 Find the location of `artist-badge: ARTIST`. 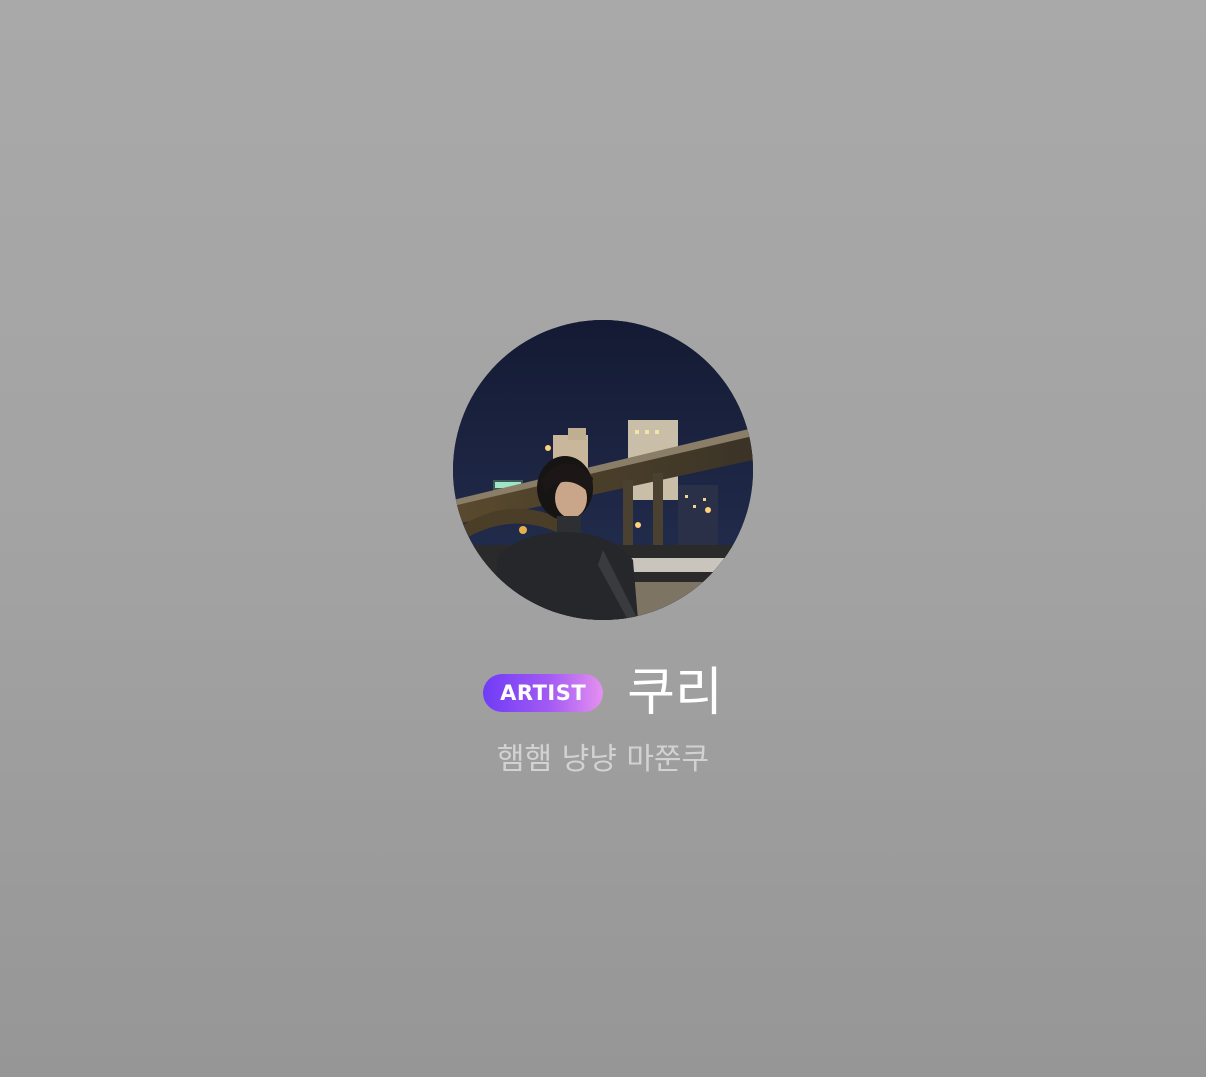

artist-badge: ARTIST is located at coordinates (543, 693).